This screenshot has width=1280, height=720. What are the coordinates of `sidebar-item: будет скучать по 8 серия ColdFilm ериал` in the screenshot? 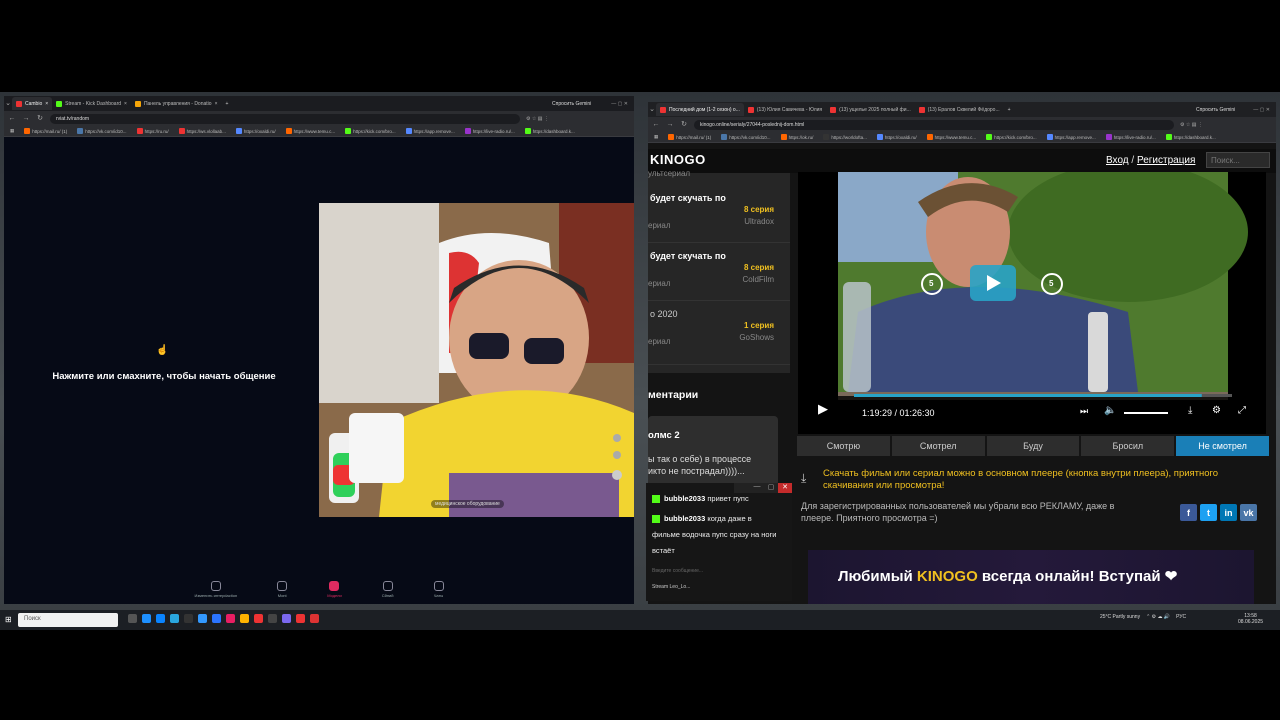 It's located at (719, 272).